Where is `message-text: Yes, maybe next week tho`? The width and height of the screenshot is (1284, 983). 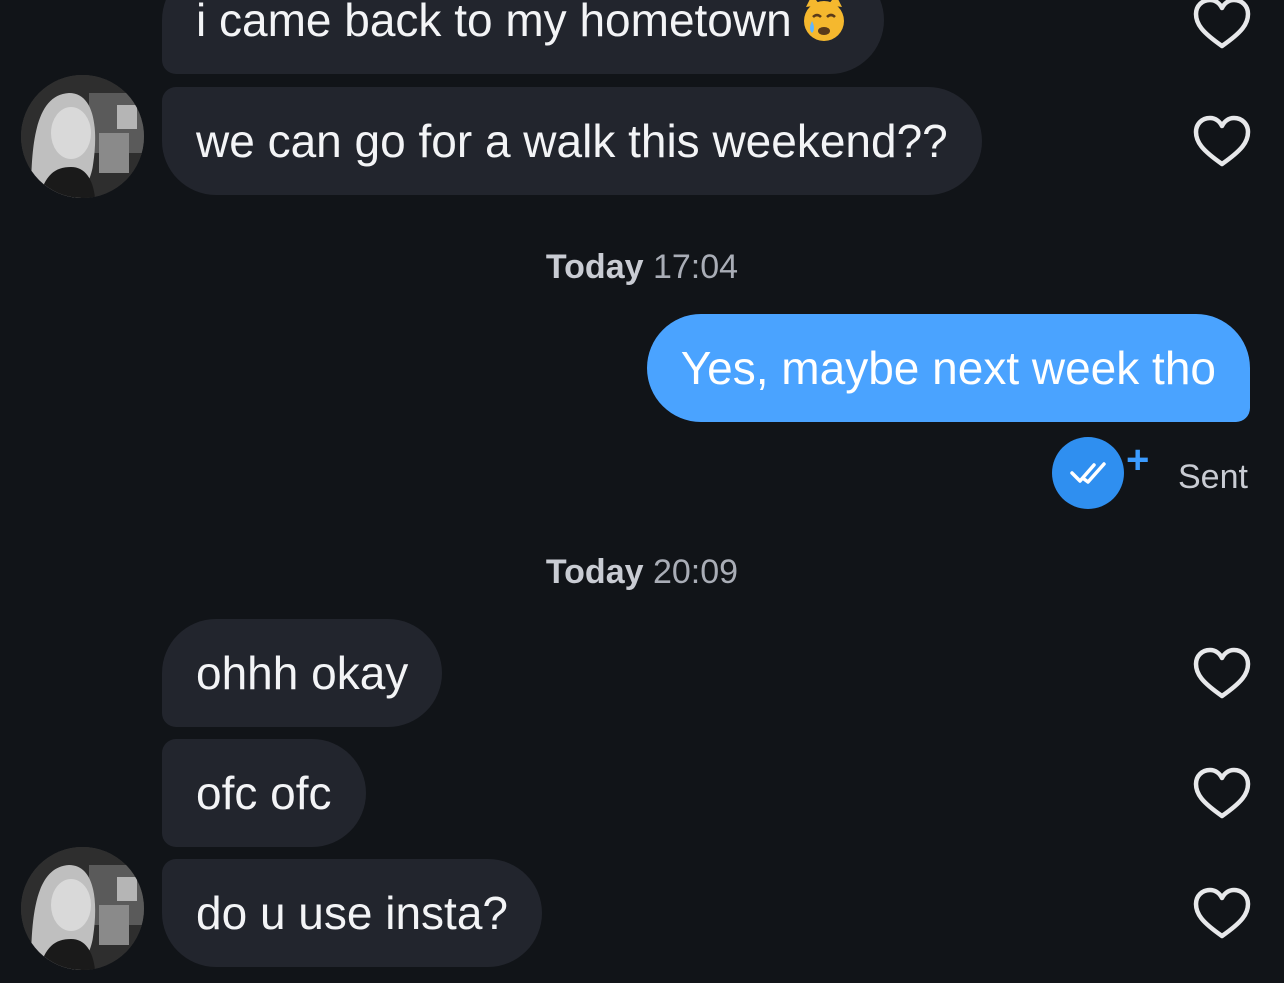 message-text: Yes, maybe next week tho is located at coordinates (948, 368).